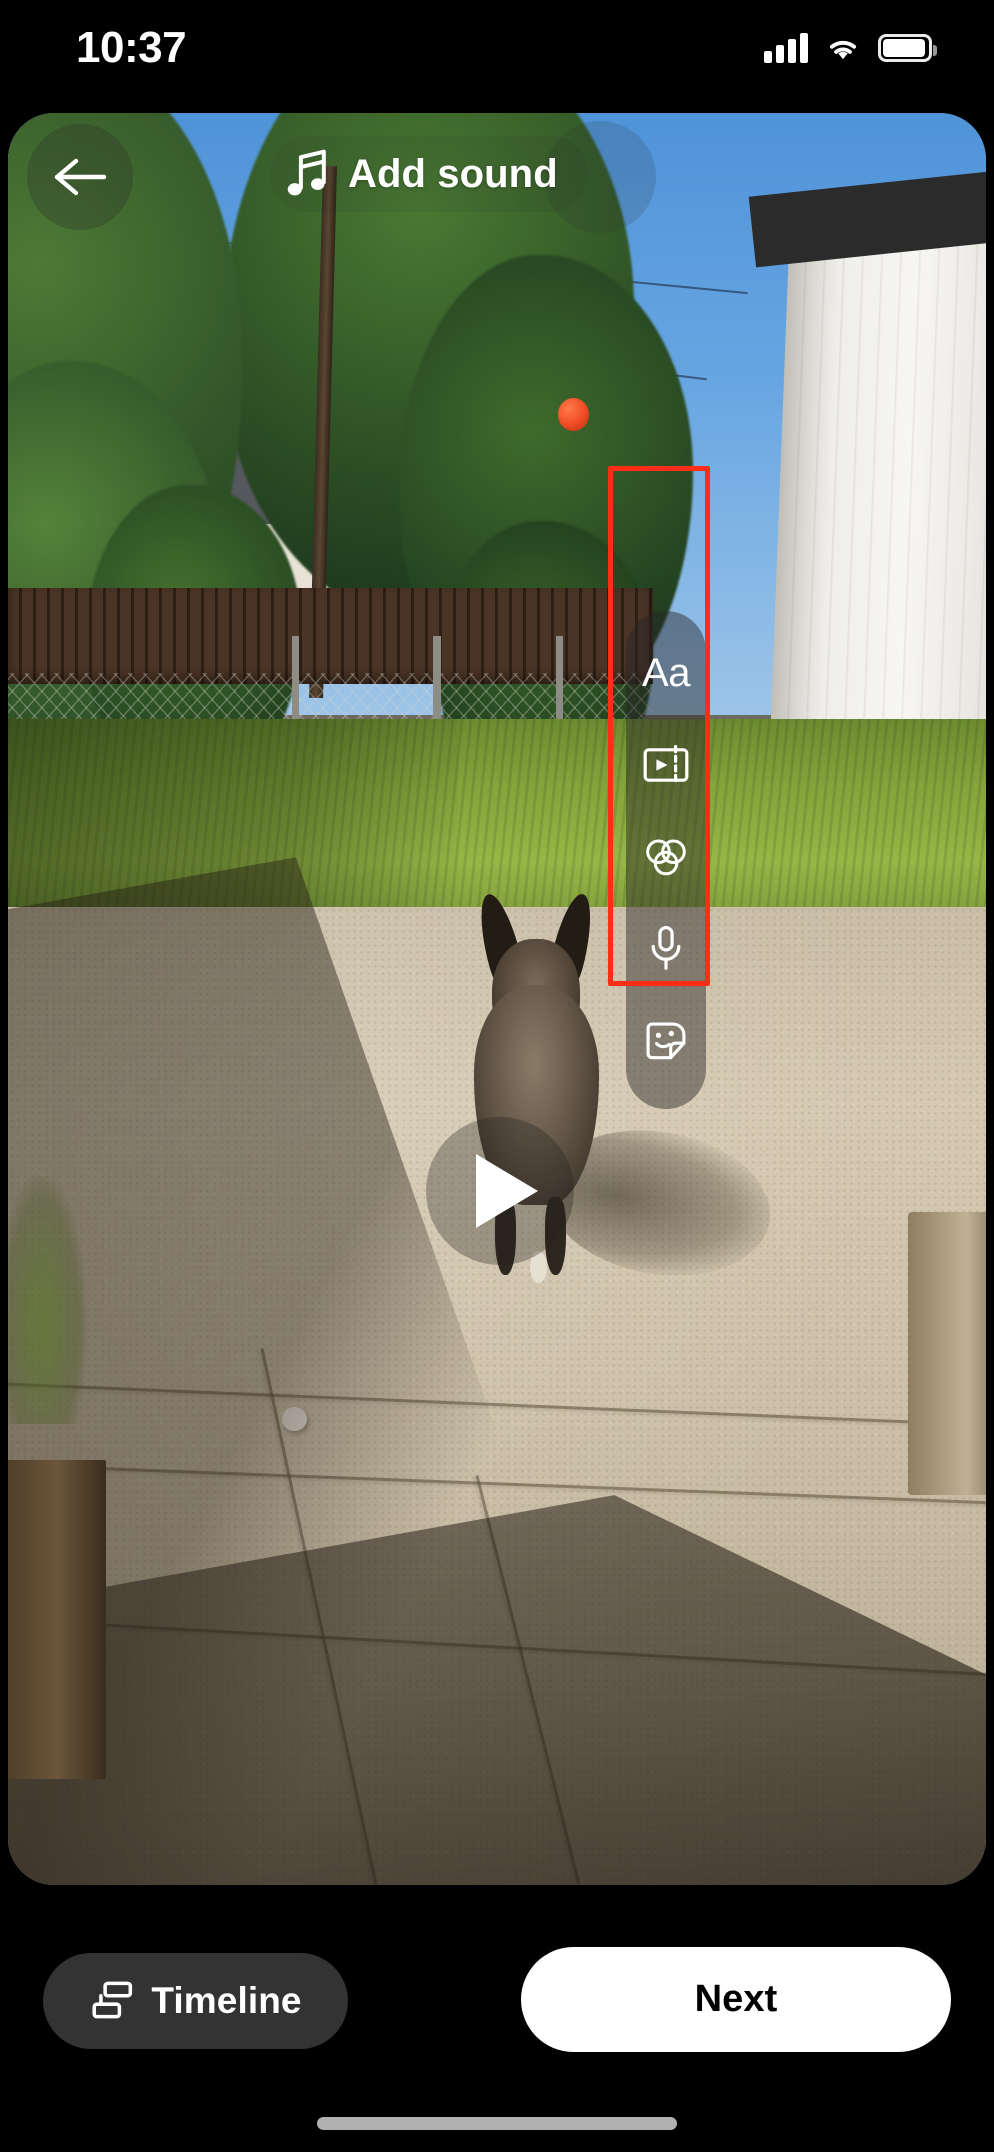 The image size is (994, 2152). I want to click on music-note-icon, so click(306, 172).